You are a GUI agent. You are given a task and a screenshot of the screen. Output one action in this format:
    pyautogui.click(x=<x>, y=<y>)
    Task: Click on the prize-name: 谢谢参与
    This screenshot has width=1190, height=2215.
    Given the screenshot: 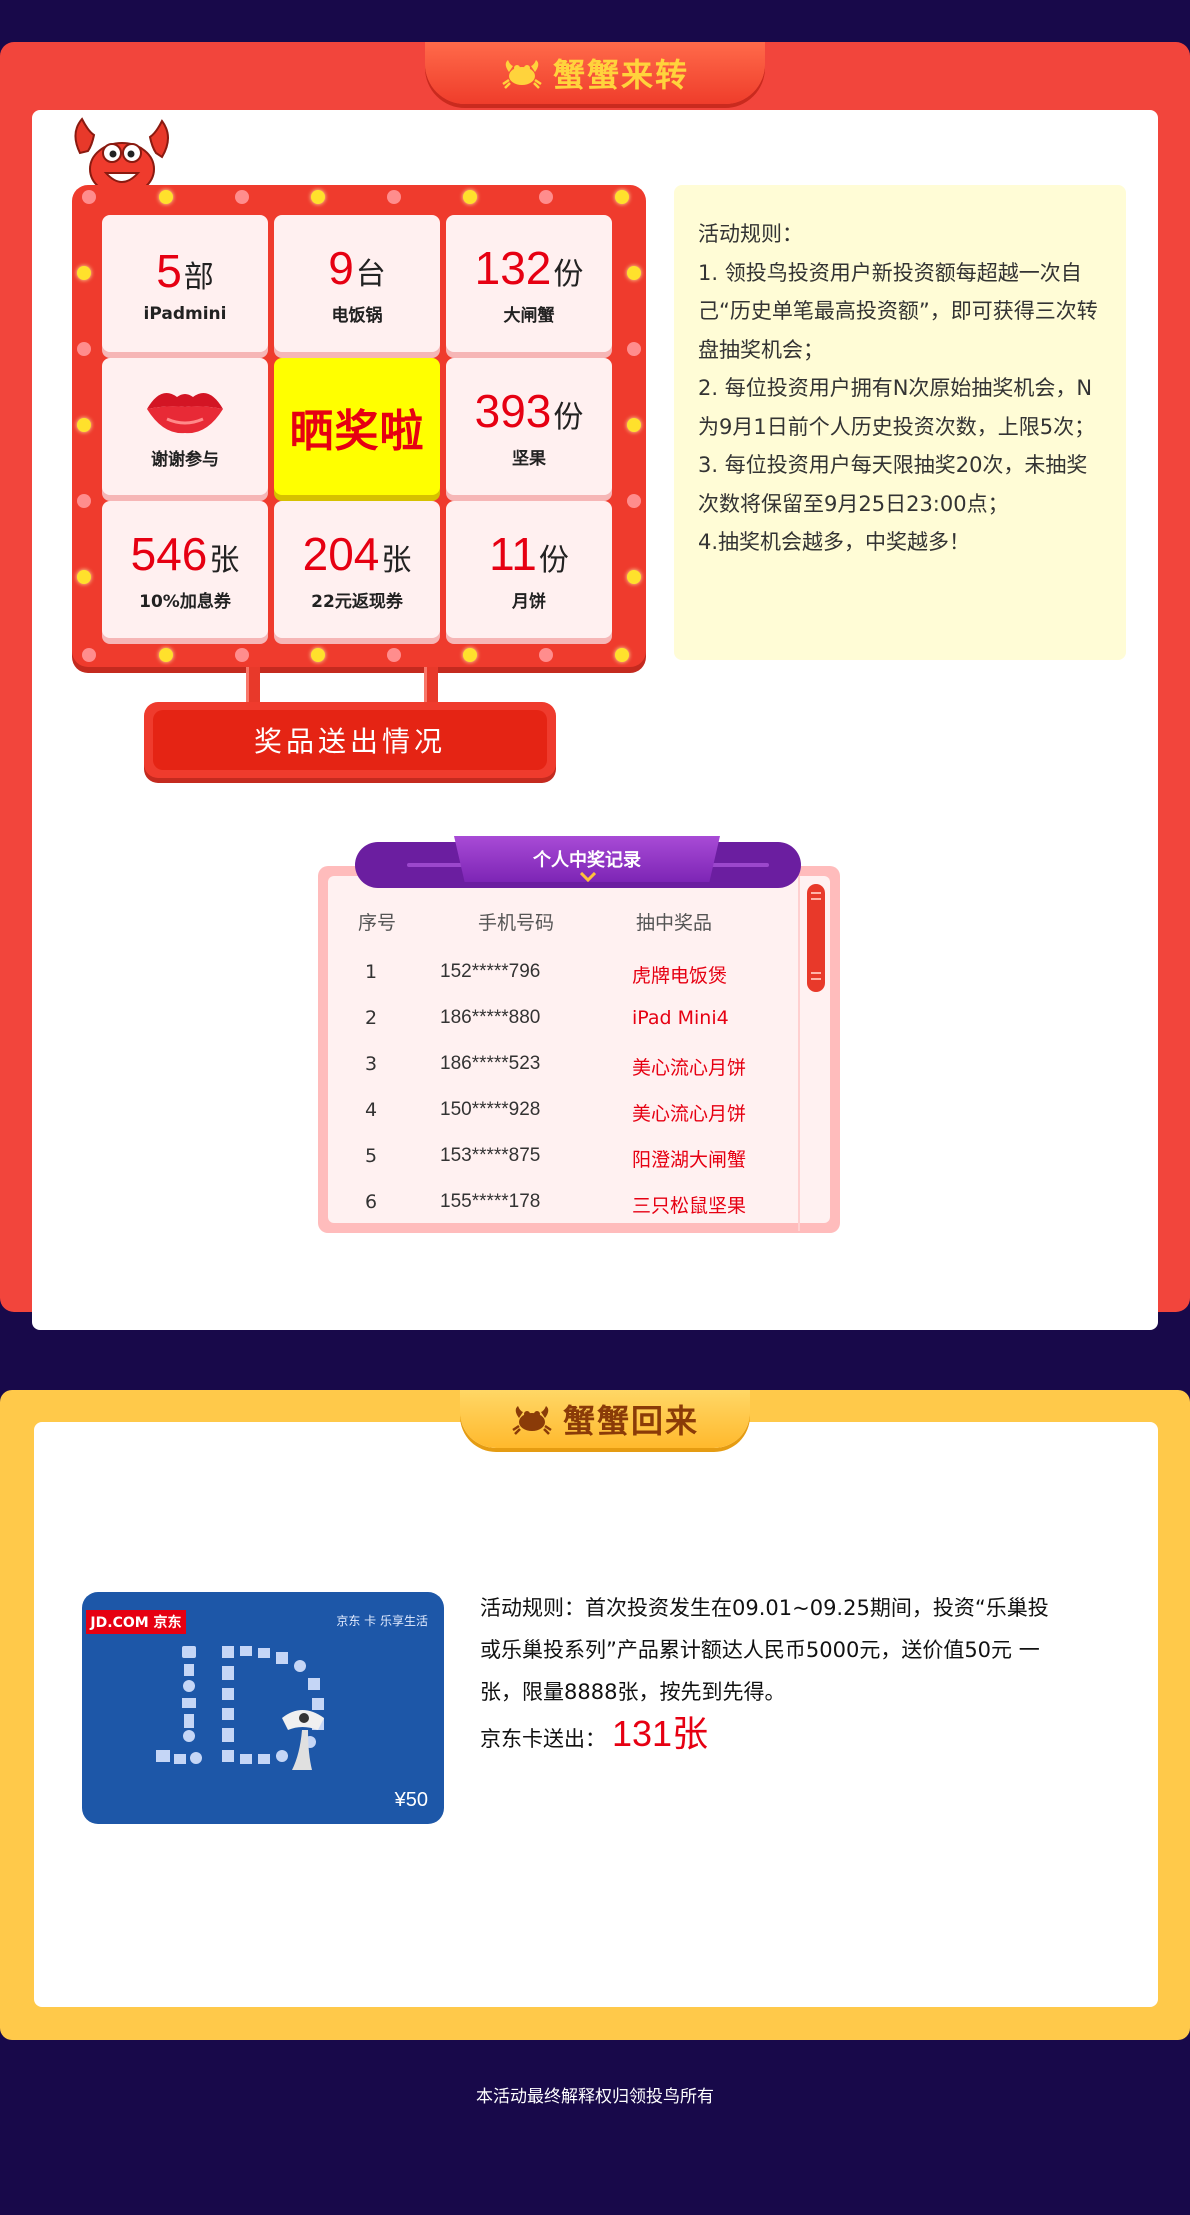 What is the action you would take?
    pyautogui.click(x=185, y=460)
    